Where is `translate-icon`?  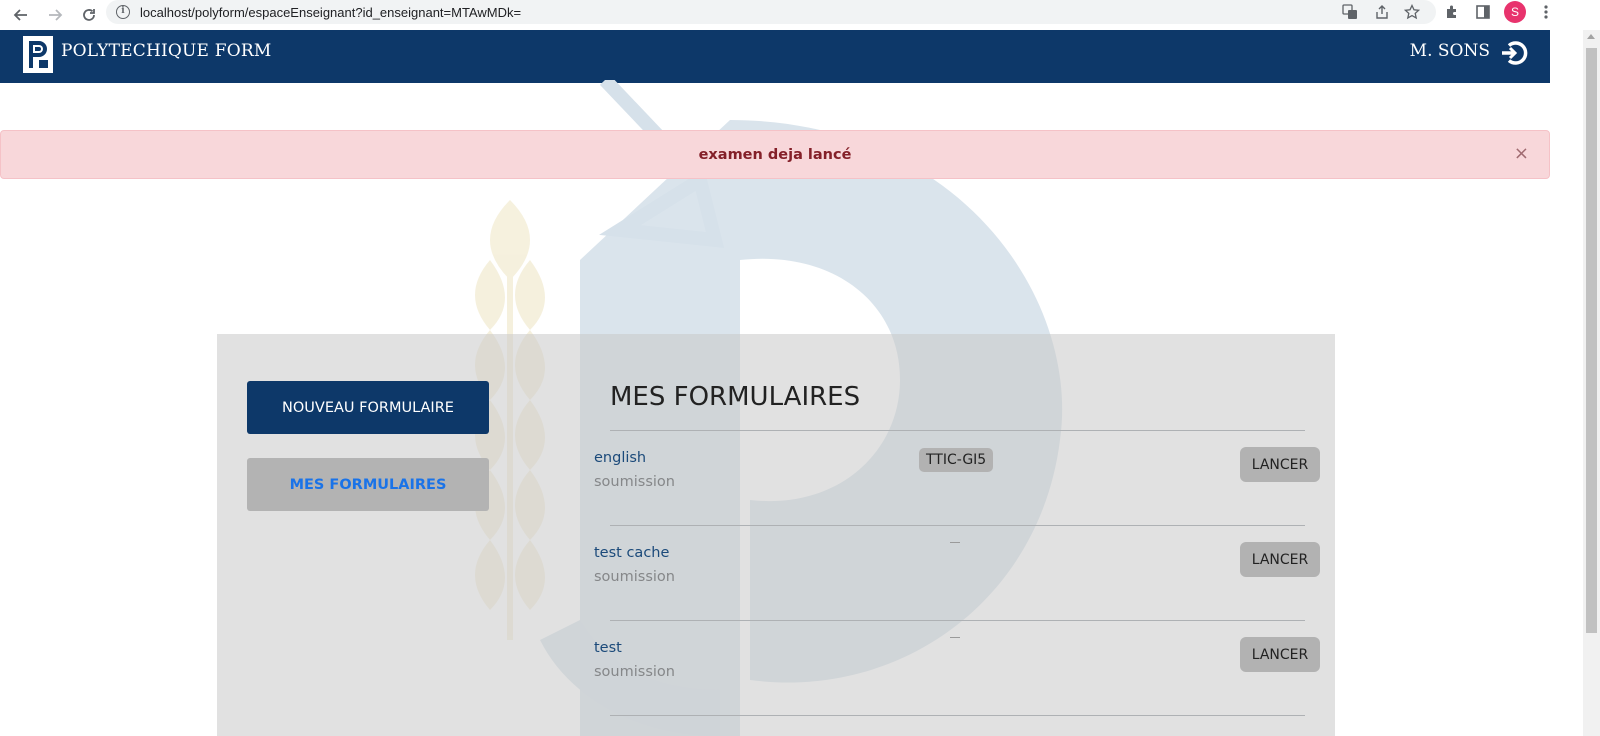 translate-icon is located at coordinates (1350, 12).